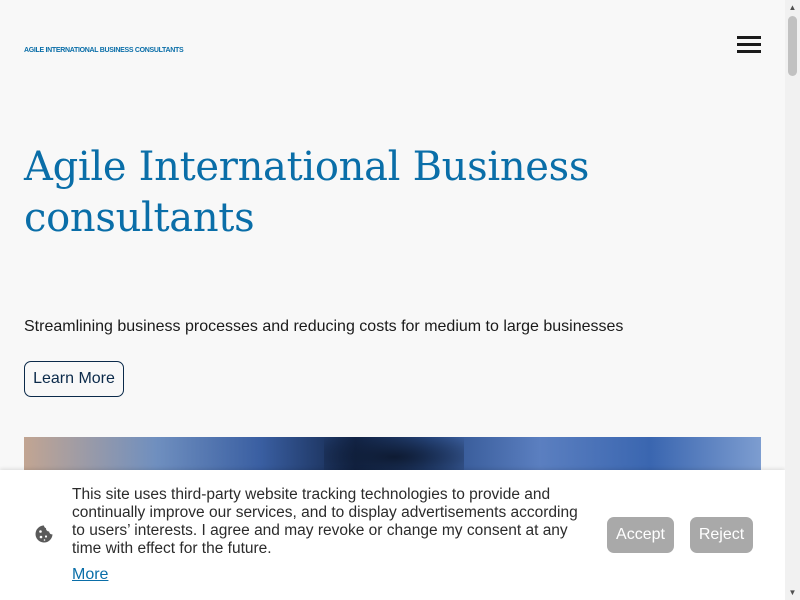  Describe the element at coordinates (640, 535) in the screenshot. I see `accept-button: Accept` at that location.